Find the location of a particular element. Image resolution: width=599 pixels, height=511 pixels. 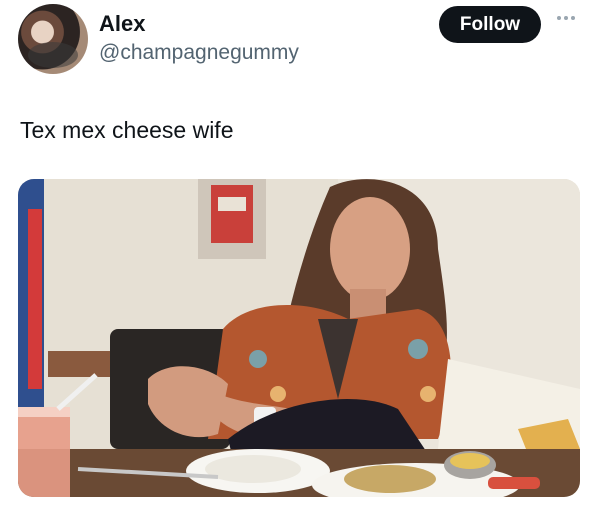

tweet-text: Tex mex cheese wife is located at coordinates (127, 130).